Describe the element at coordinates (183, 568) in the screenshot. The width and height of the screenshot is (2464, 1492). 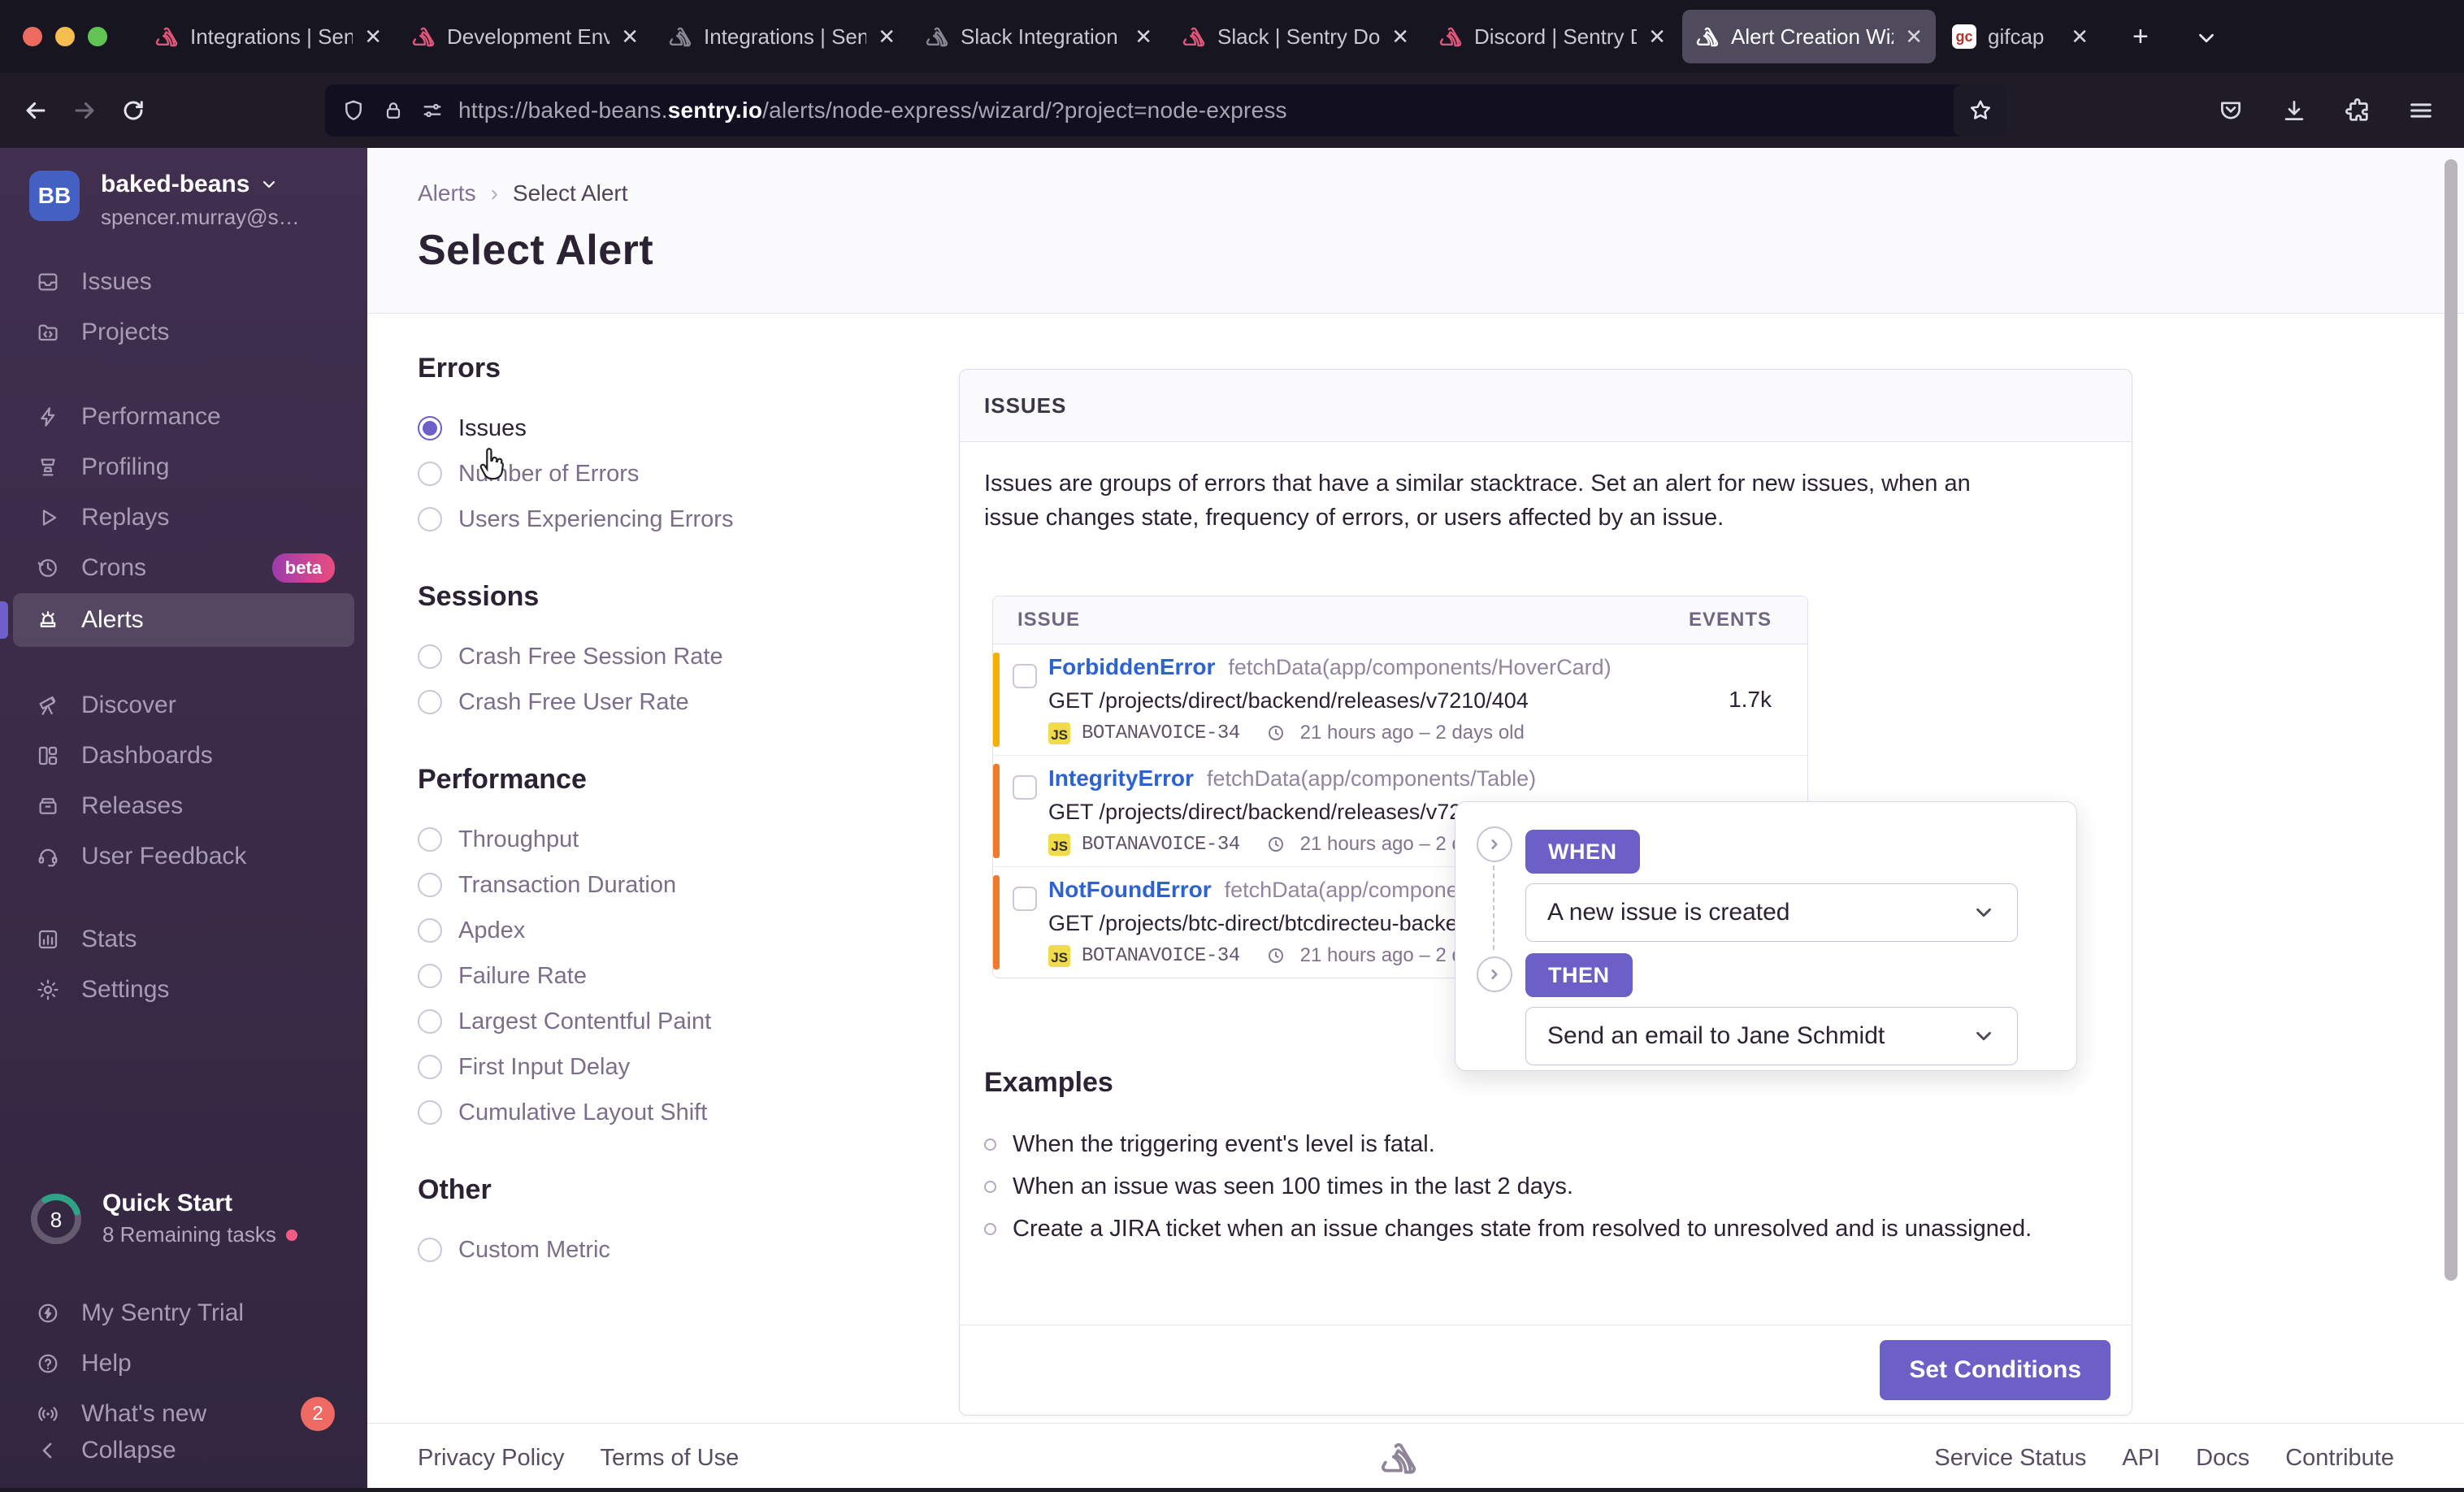
I see `sidebar-item-crons: Crons beta` at that location.